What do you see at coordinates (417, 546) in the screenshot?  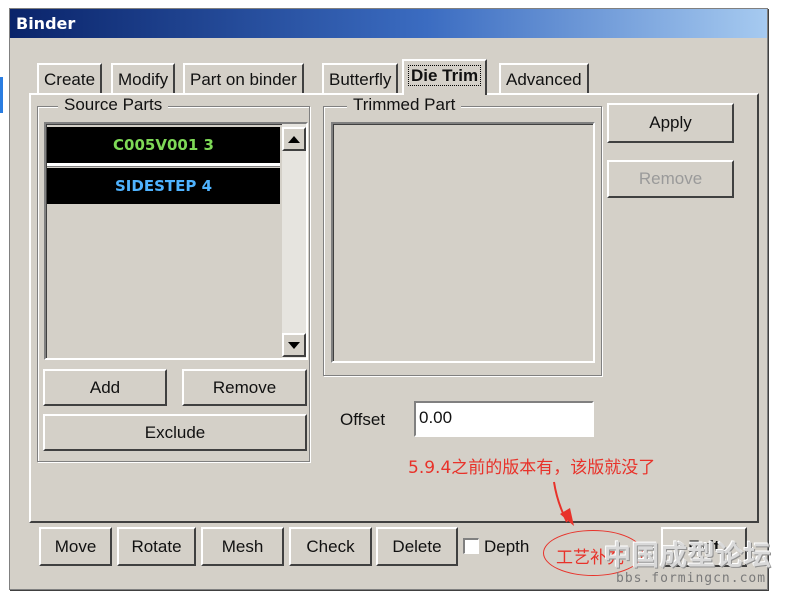 I see `delete-button: Delete` at bounding box center [417, 546].